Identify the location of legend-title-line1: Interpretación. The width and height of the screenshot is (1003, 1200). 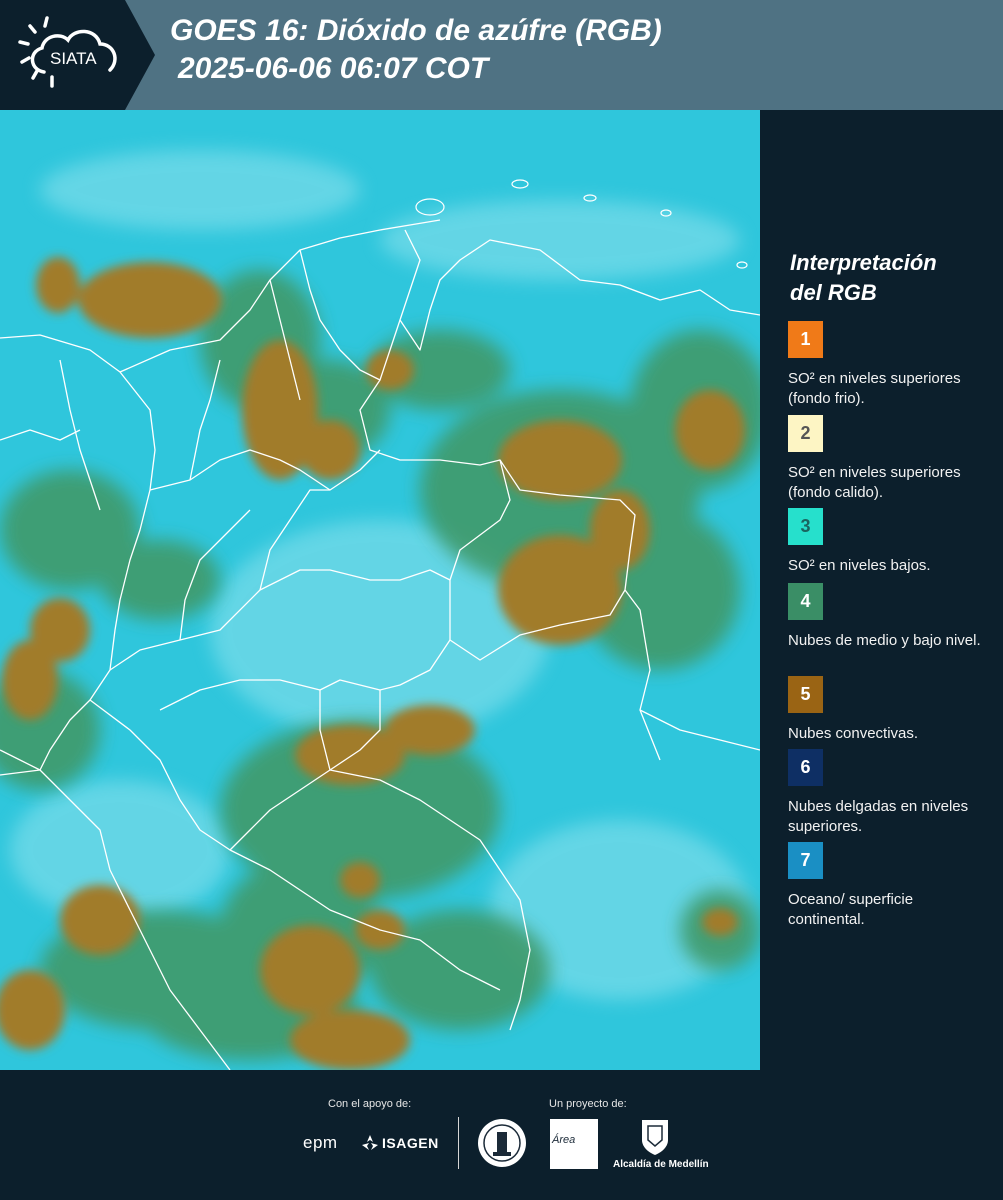
(863, 262).